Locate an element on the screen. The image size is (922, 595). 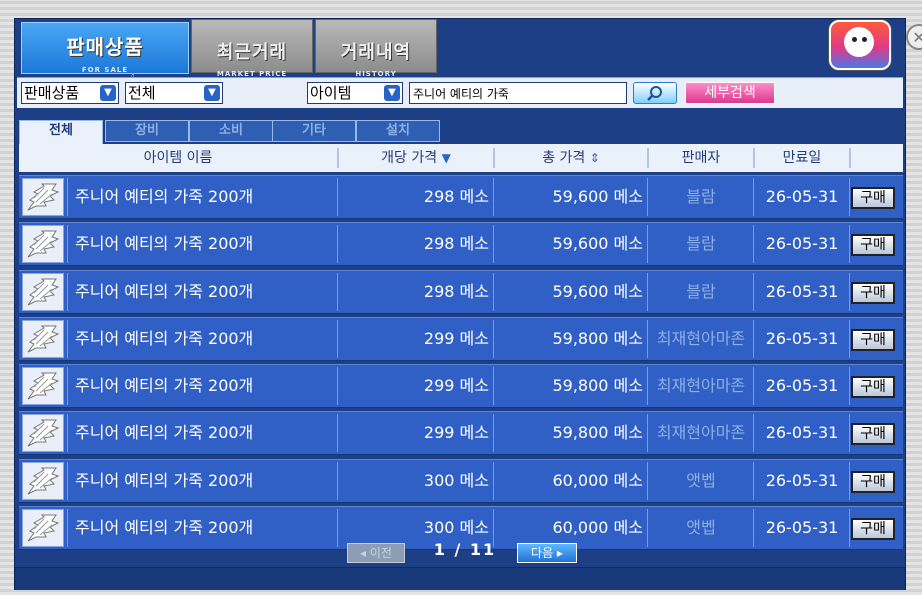
search-button is located at coordinates (655, 93).